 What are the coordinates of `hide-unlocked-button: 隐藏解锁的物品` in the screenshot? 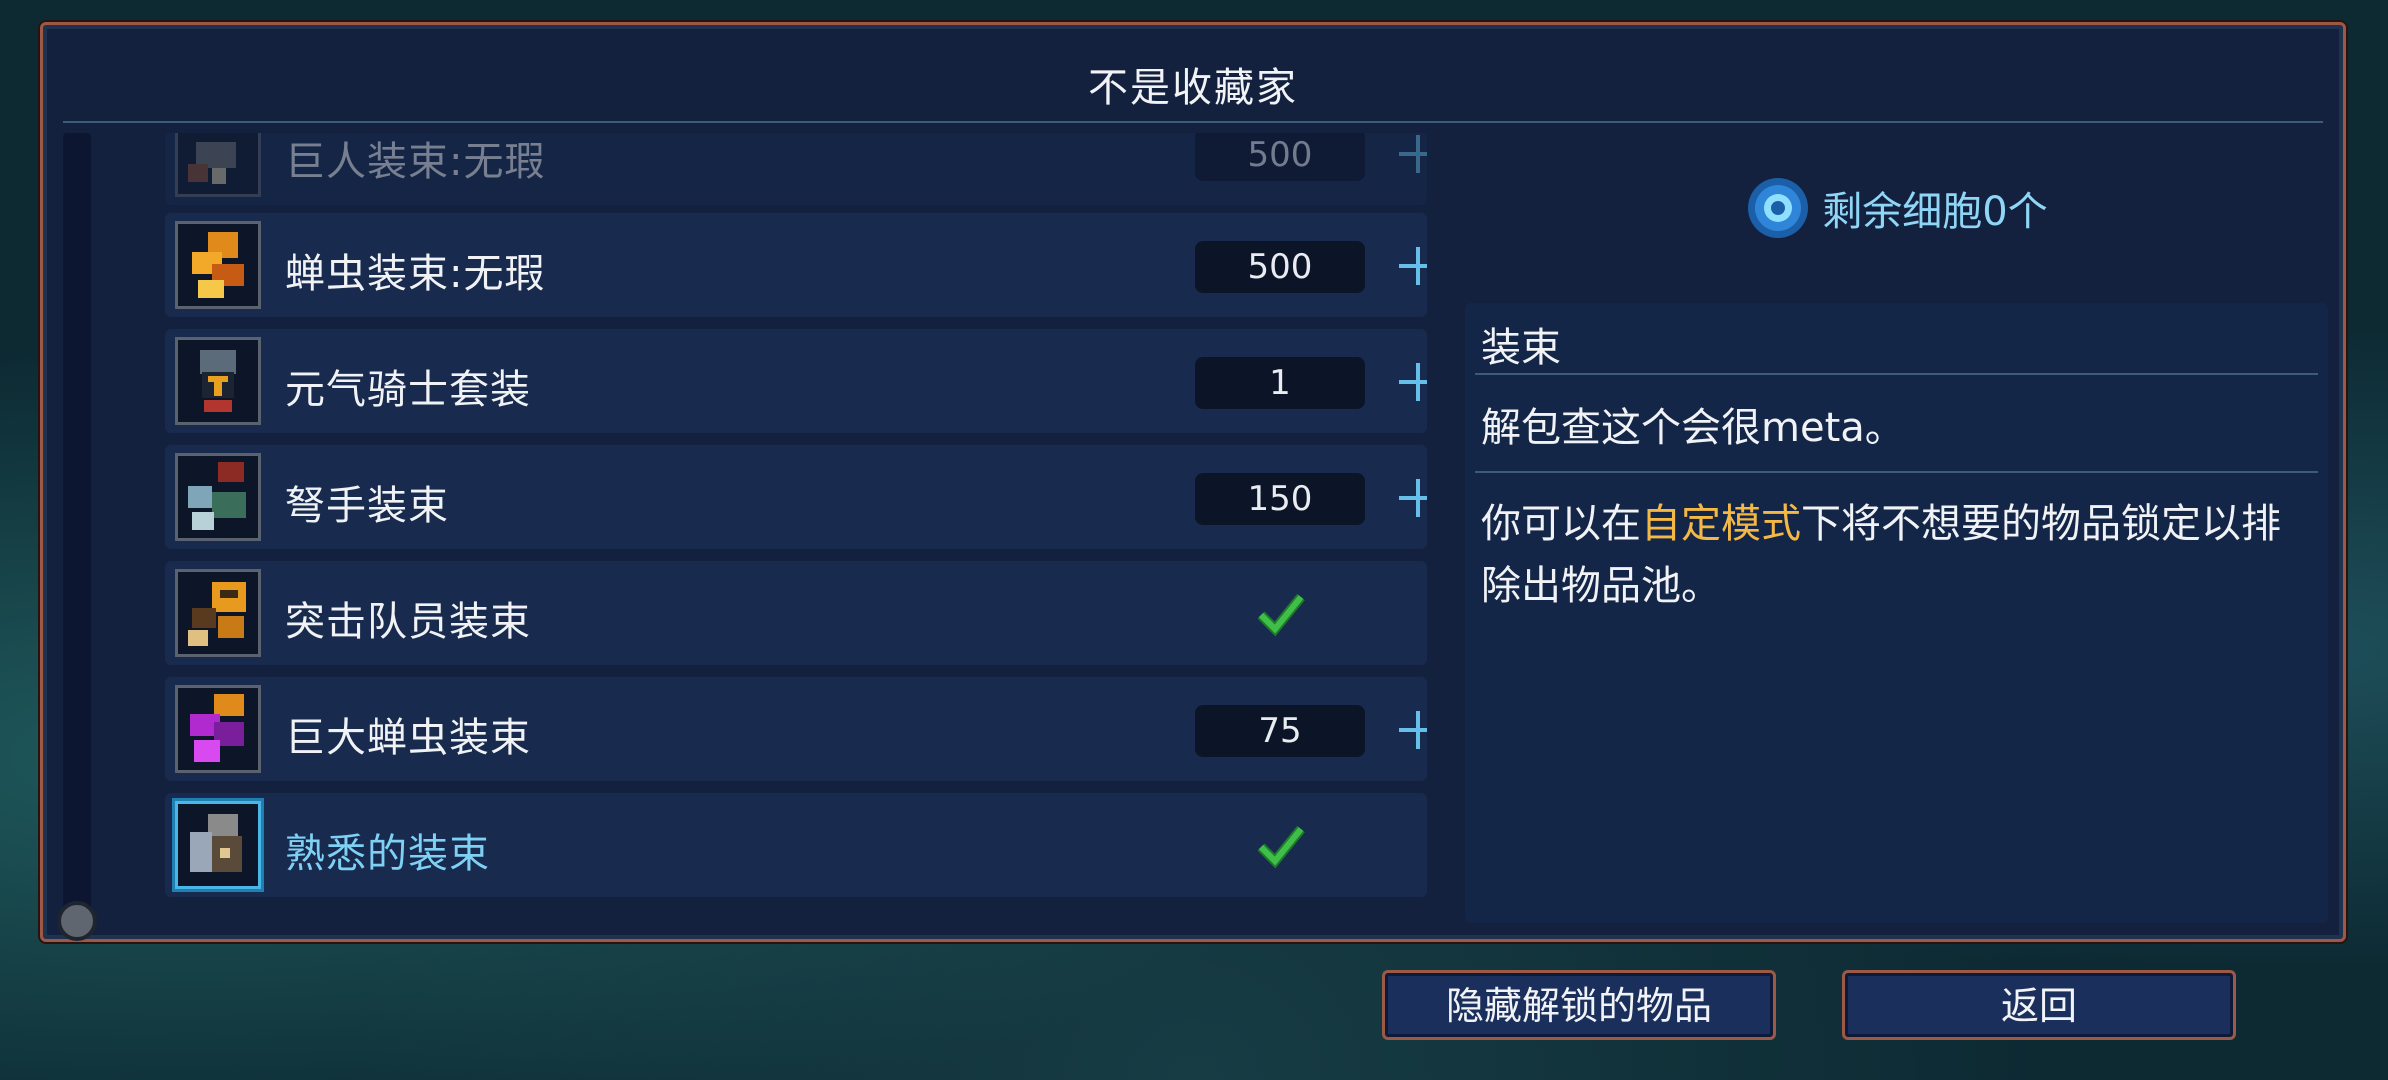 It's located at (1579, 1005).